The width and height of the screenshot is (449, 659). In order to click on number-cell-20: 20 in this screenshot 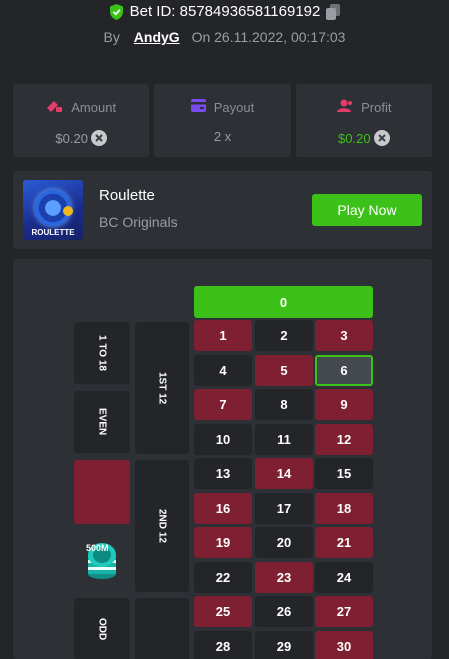, I will do `click(284, 542)`.